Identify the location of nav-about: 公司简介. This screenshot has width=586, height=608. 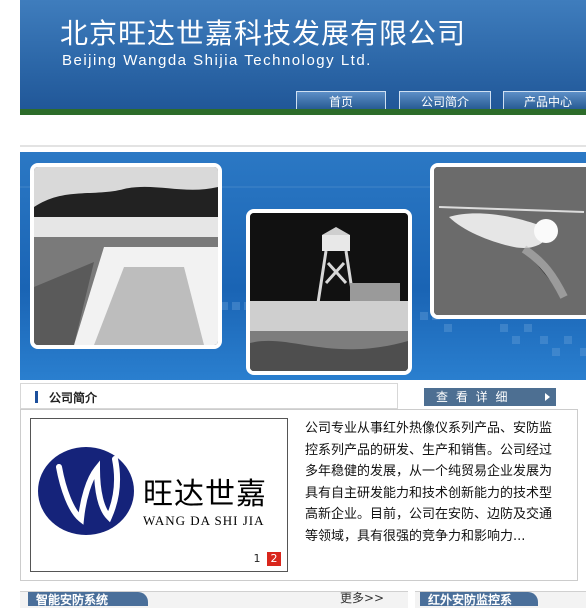
(445, 101).